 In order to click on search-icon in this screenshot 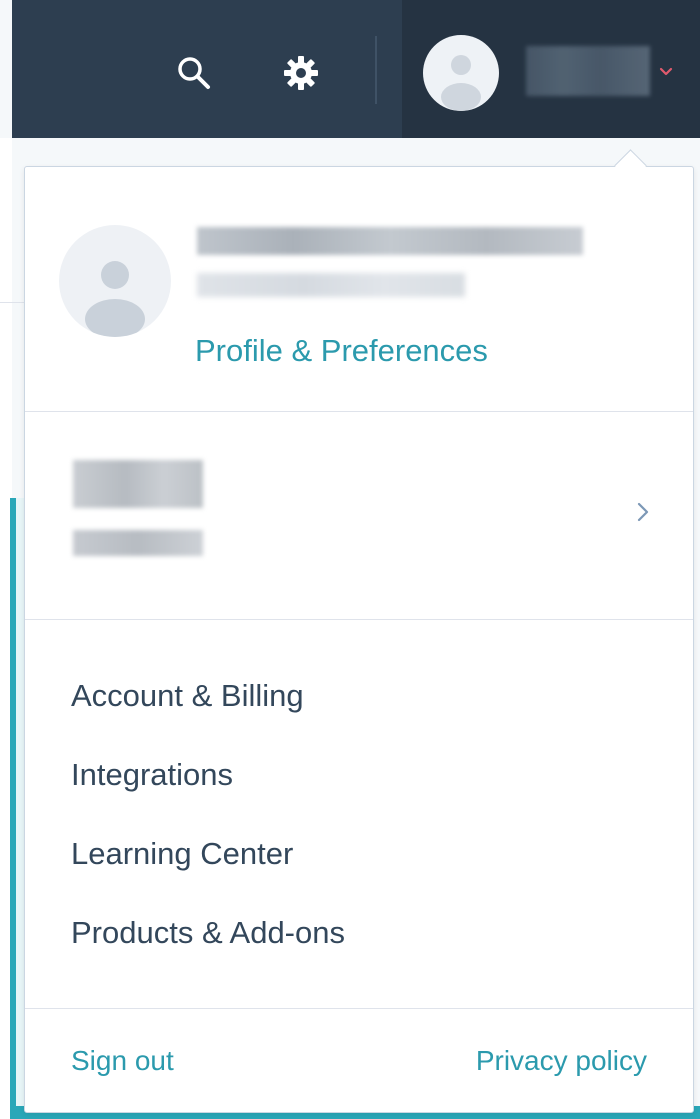, I will do `click(194, 73)`.